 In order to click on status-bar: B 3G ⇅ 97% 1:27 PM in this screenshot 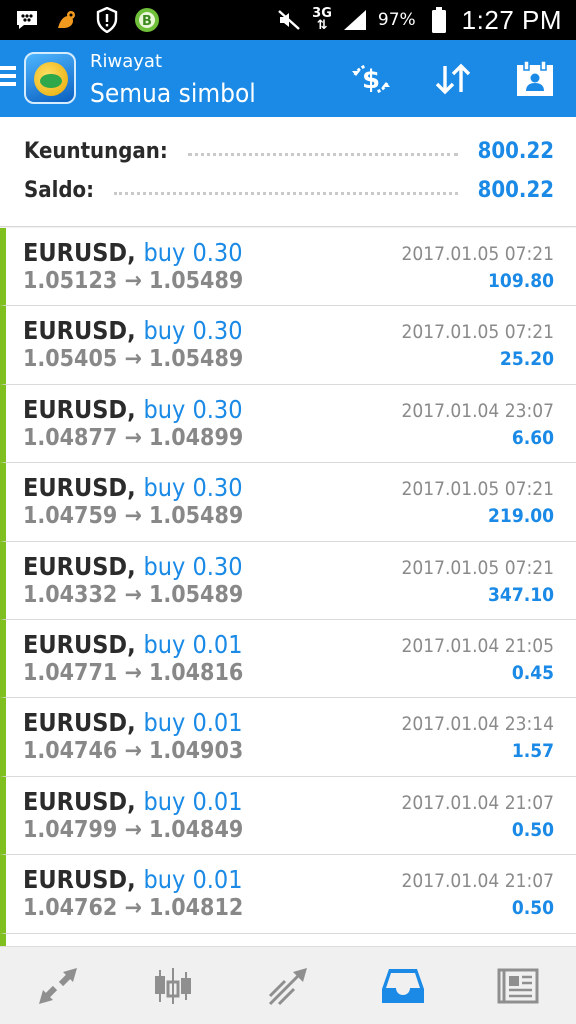, I will do `click(288, 20)`.